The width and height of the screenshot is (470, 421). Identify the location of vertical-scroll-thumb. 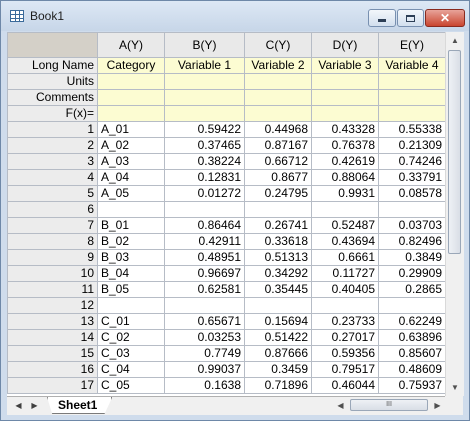
(454, 152).